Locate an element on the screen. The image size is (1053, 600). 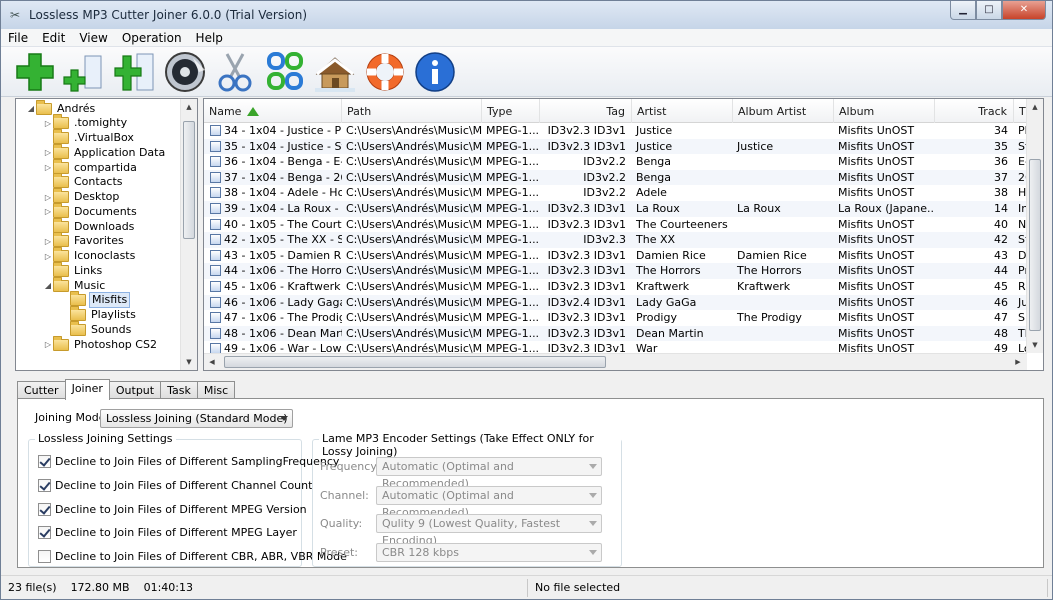
list-vertical-scrollbar: ▲ ▼ is located at coordinates (1034, 226).